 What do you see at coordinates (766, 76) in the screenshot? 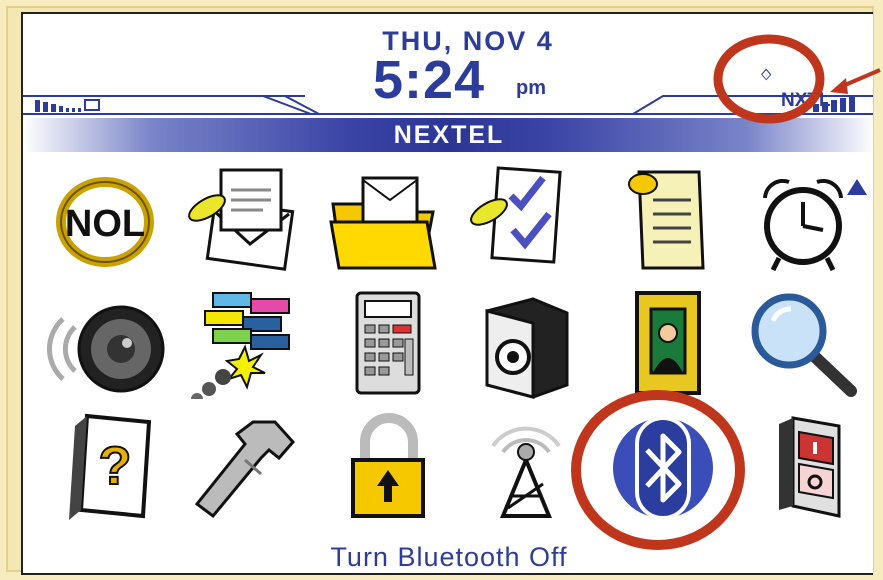
I see `bluetooth-status-icon: ᛜ` at bounding box center [766, 76].